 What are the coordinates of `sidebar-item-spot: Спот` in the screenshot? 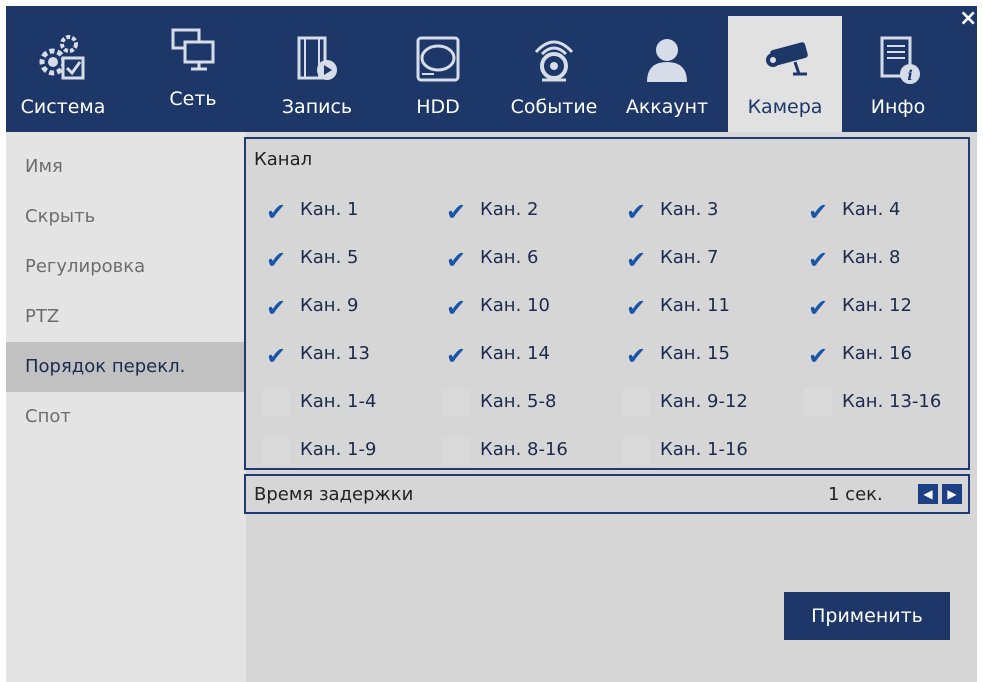 It's located at (126, 417).